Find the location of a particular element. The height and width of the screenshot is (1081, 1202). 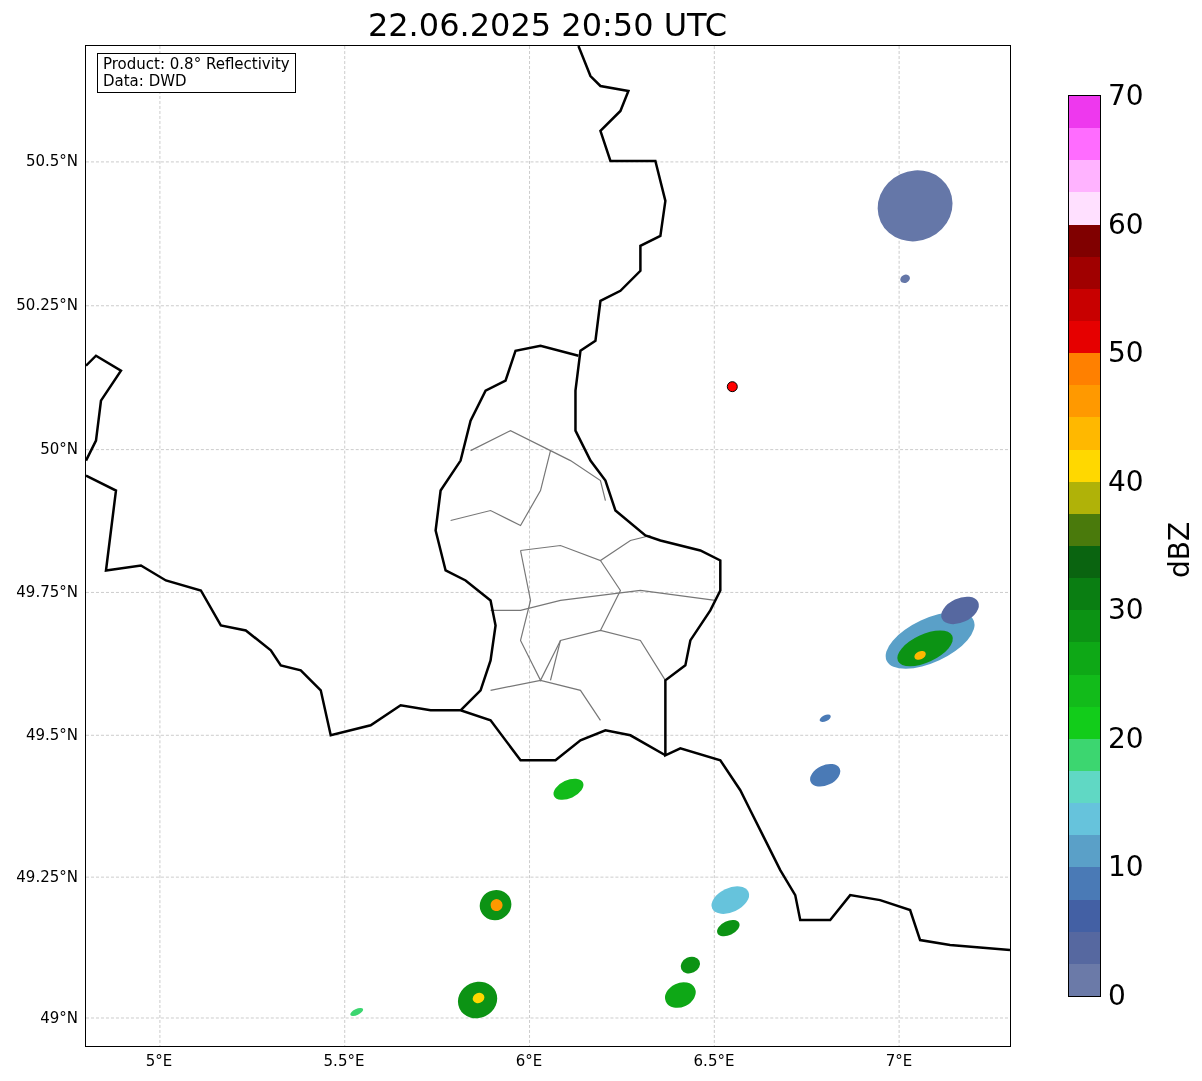

longitude-label: 6.5°E is located at coordinates (714, 1061).